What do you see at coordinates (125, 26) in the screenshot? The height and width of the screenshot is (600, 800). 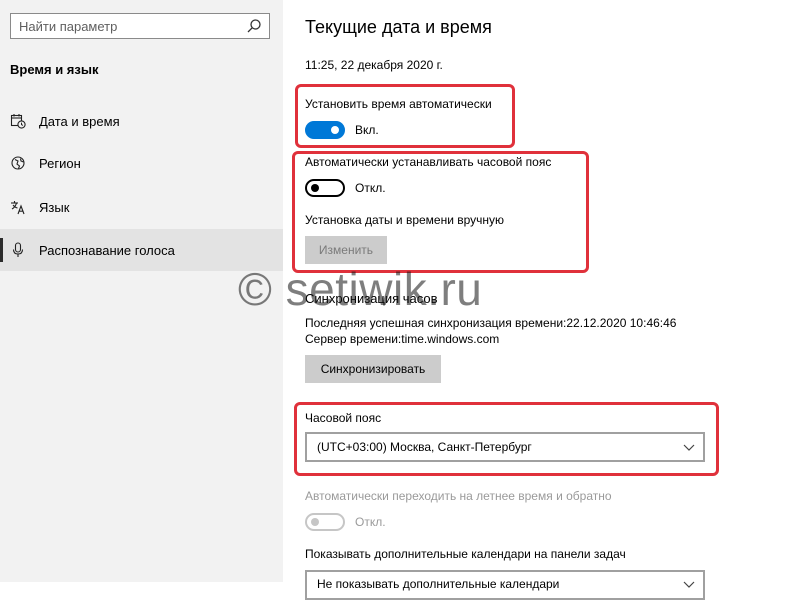 I see `search-input` at bounding box center [125, 26].